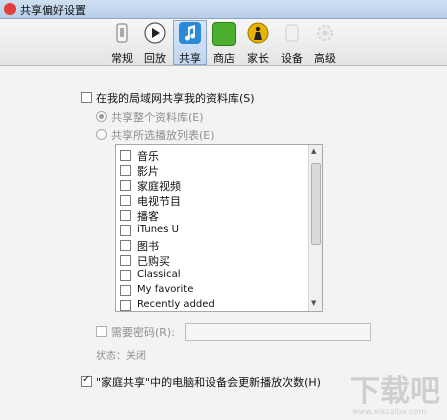  I want to click on playlist-label: 图书, so click(148, 246).